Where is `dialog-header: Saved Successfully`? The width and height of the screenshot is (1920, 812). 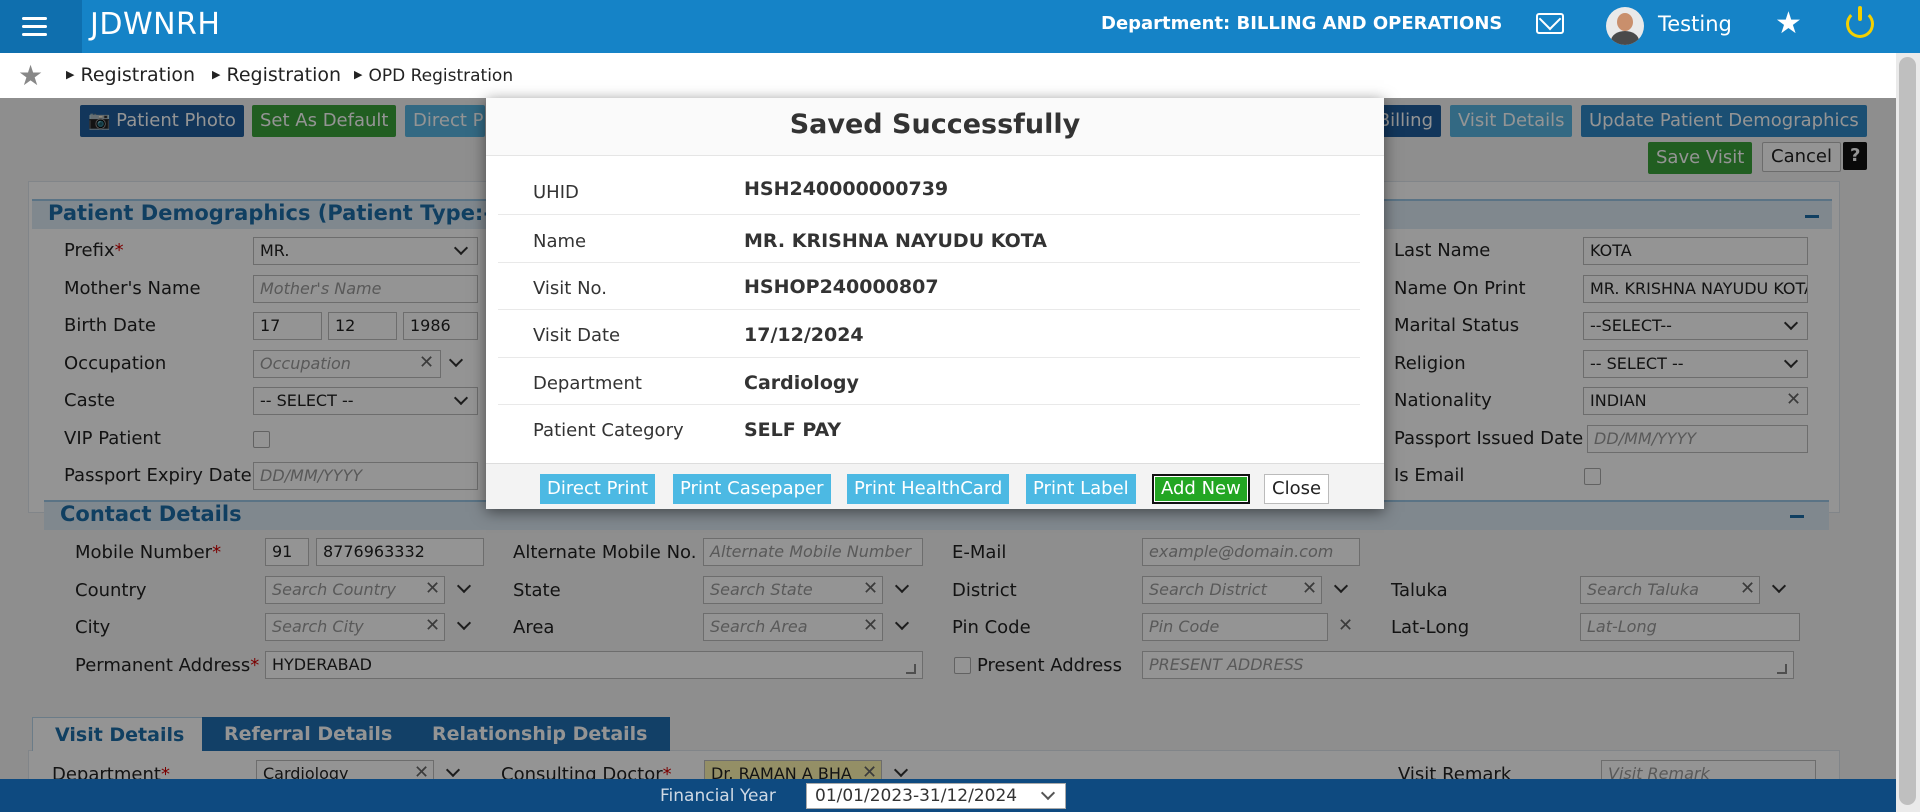
dialog-header: Saved Successfully is located at coordinates (935, 127).